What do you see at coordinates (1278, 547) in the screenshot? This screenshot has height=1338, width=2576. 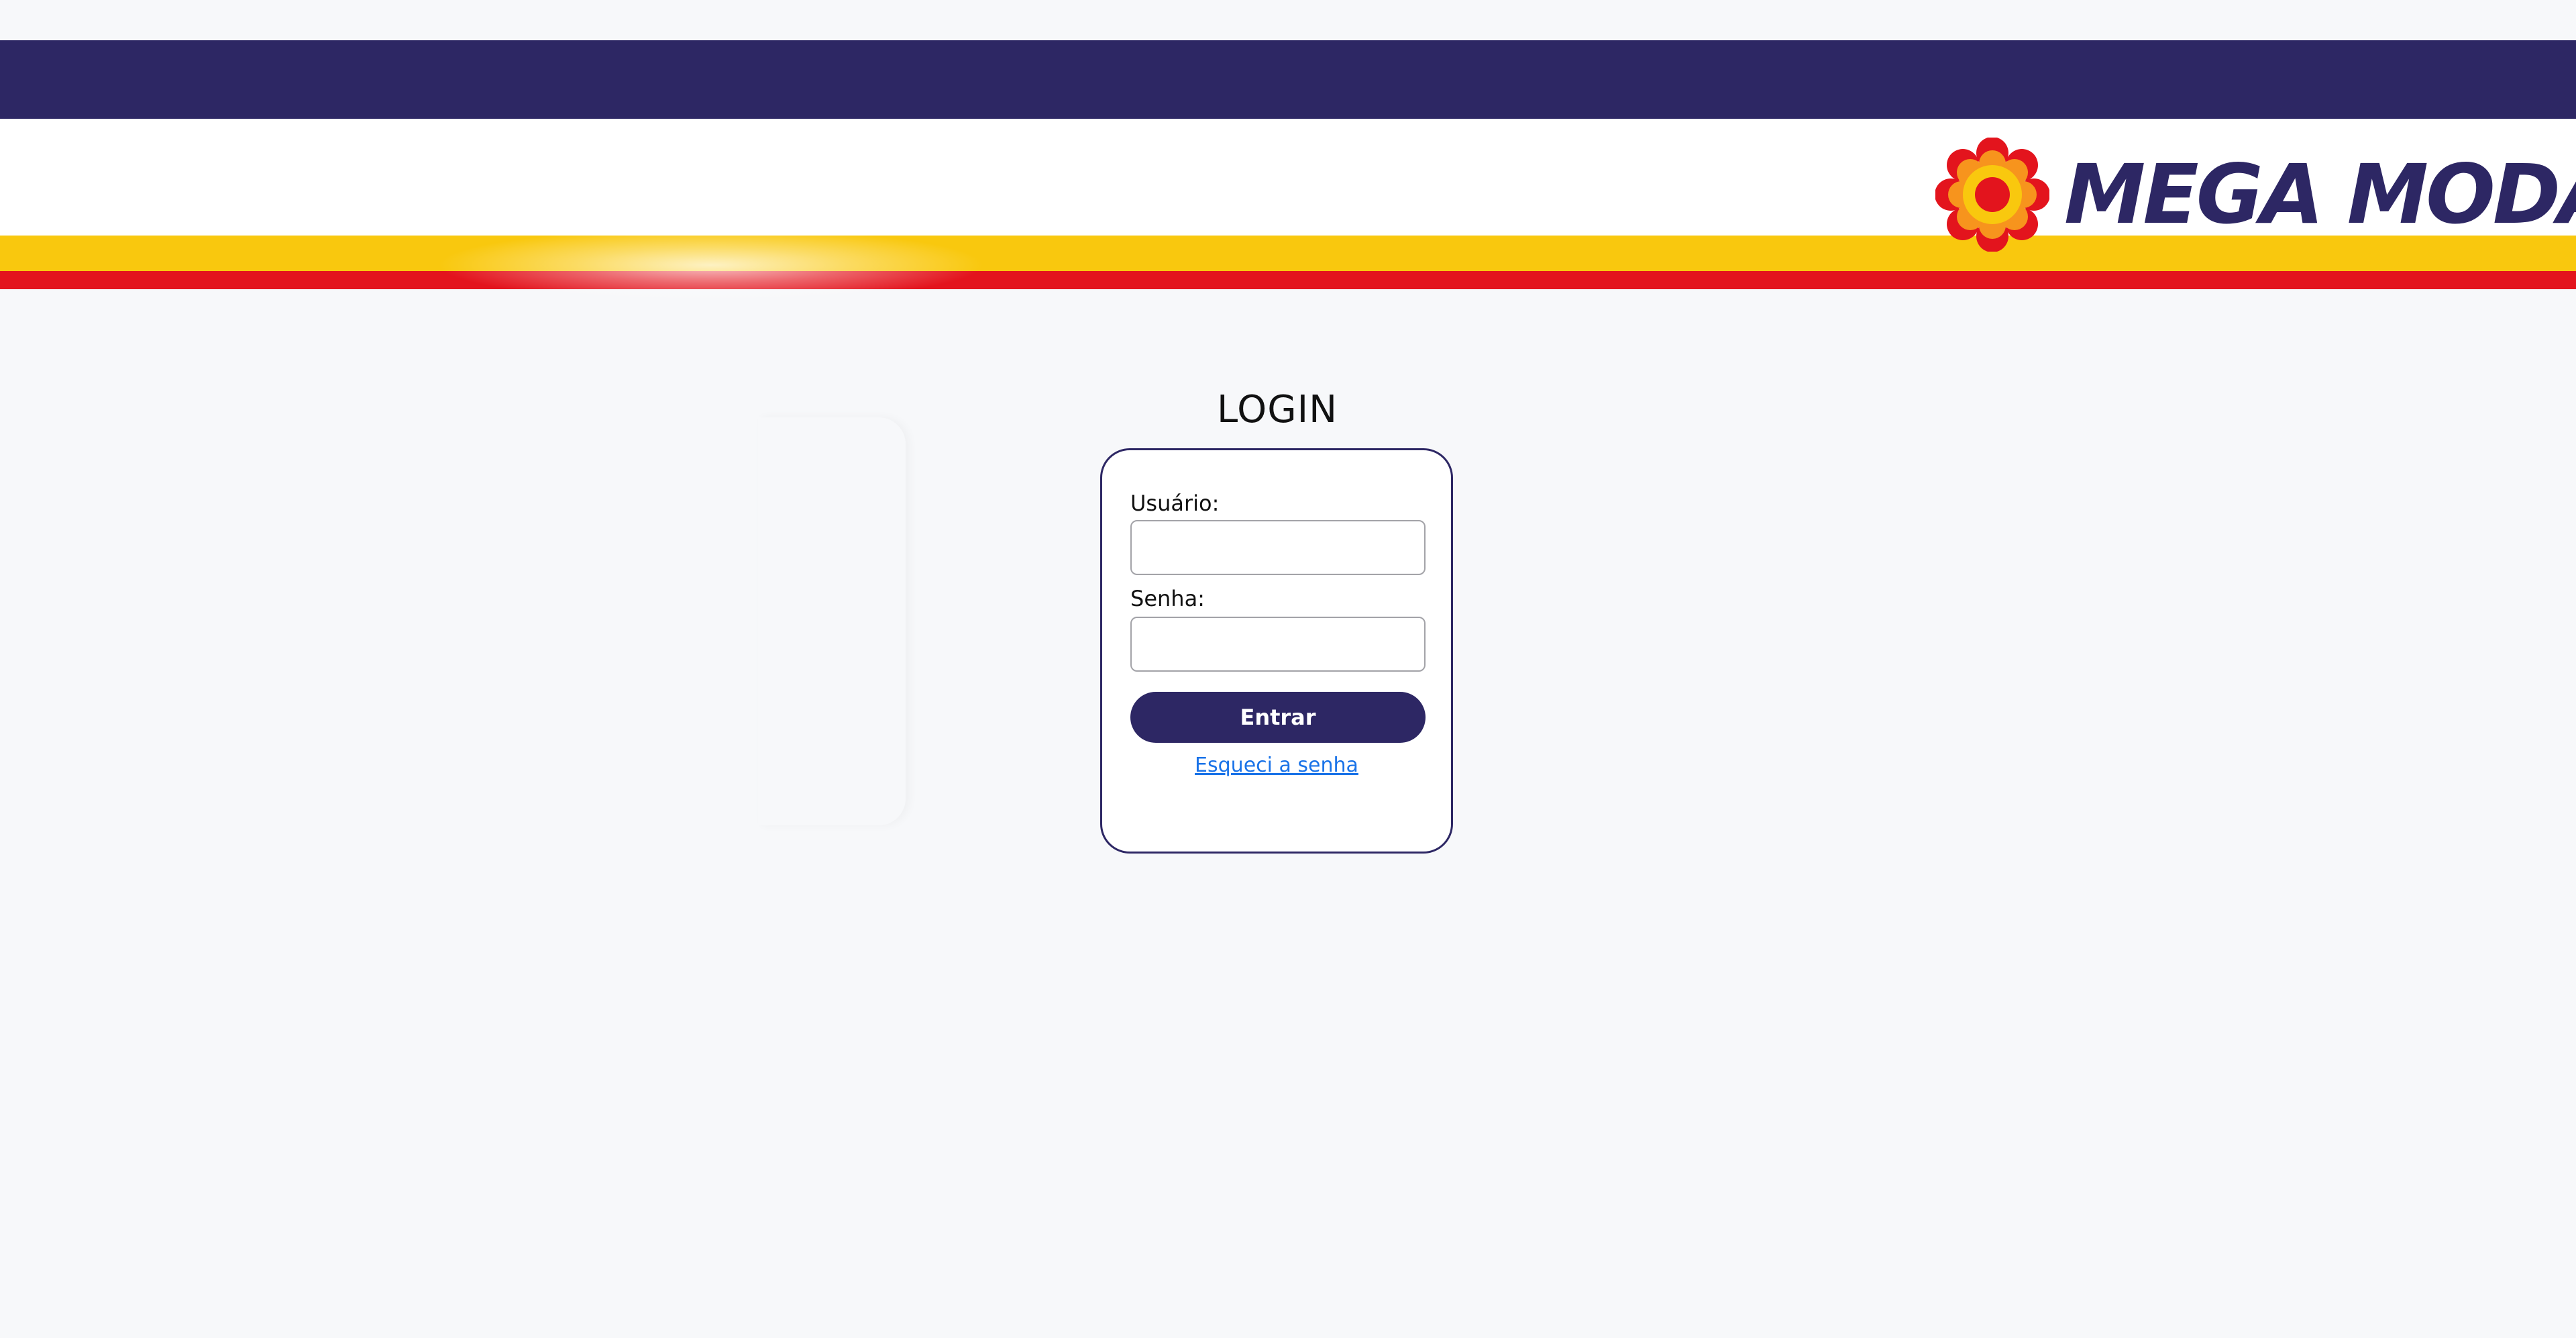 I see `username-input` at bounding box center [1278, 547].